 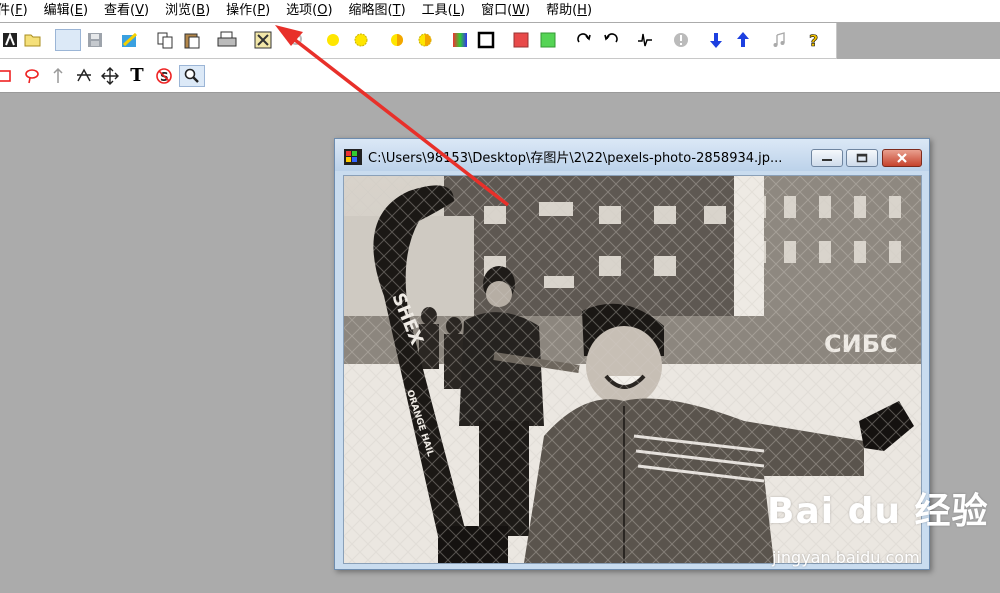 I want to click on rotate-left-icon, so click(x=611, y=40).